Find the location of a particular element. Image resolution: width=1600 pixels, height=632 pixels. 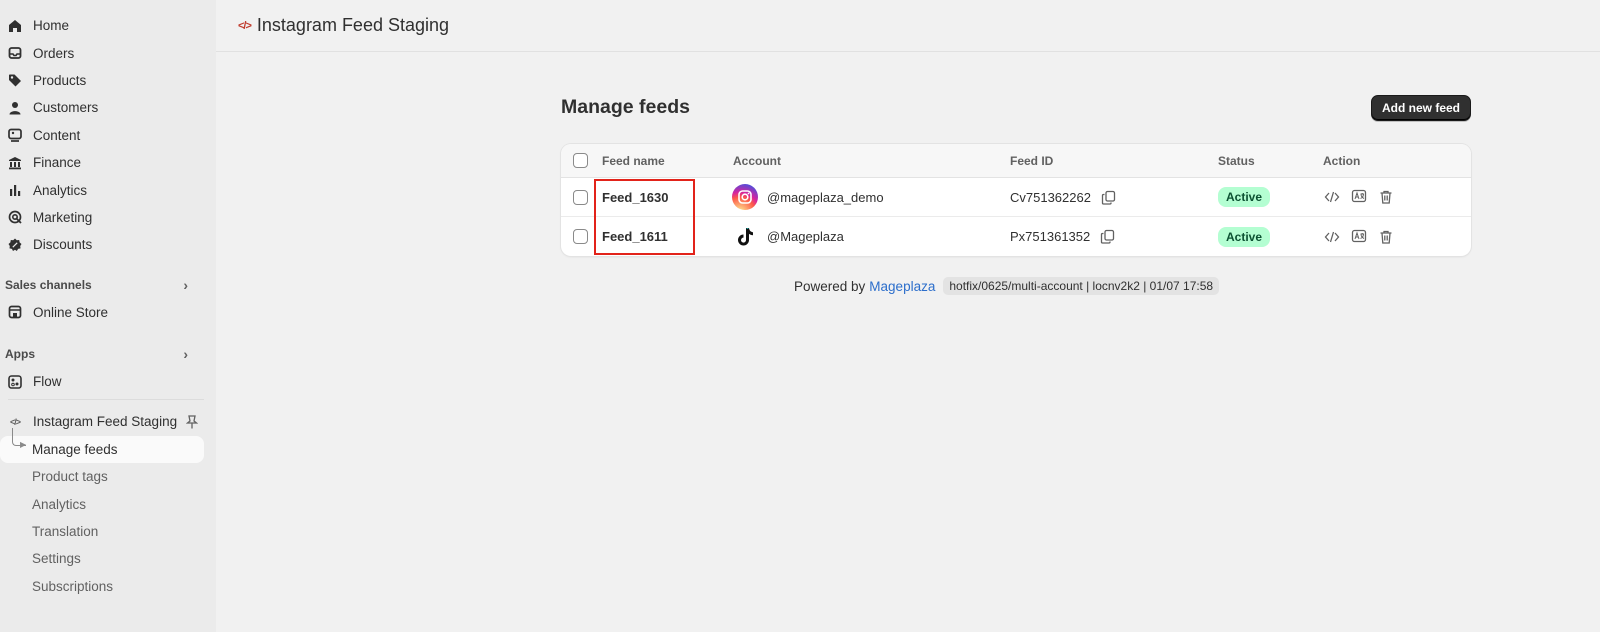

sub-item-analytics: Analytics is located at coordinates (102, 503).